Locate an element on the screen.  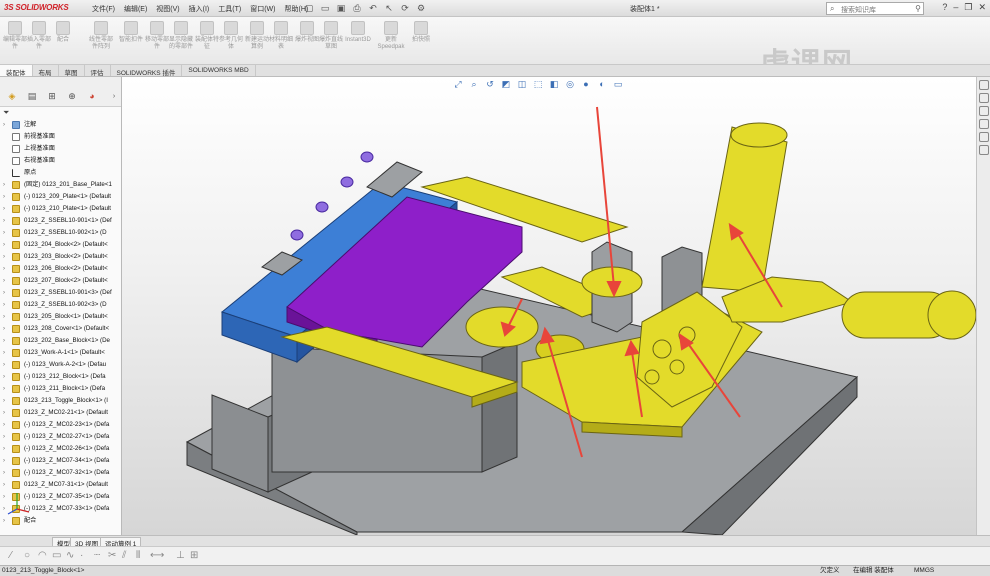
line-tool-icon: ⁄ is located at coordinates (11, 555).